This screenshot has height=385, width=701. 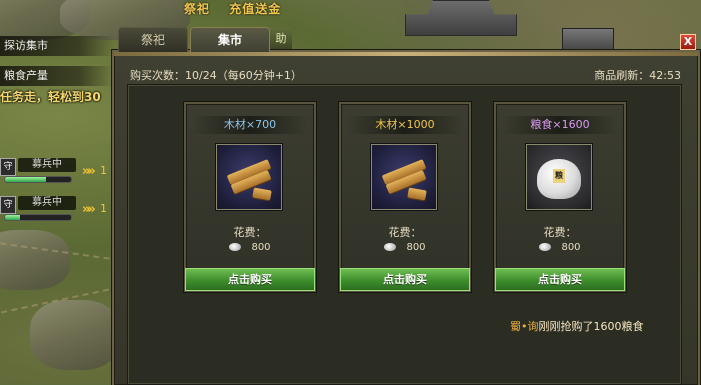 I want to click on item-card-wood-1000: 木材×1000 花费： 800 点击购买, so click(x=405, y=197).